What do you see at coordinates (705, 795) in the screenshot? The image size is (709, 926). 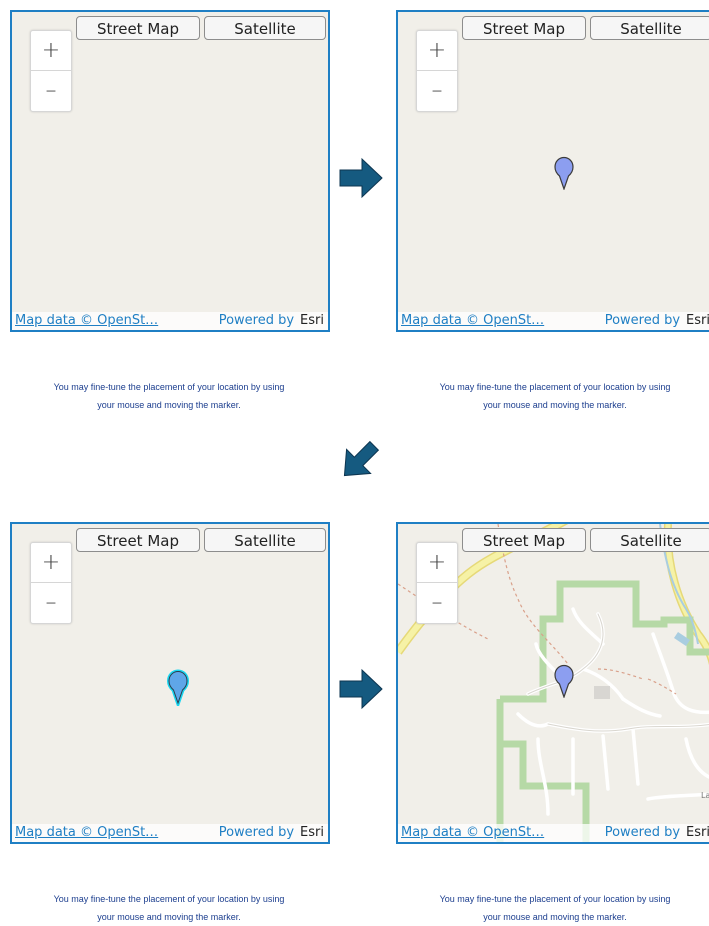 I see `svg-text: La` at bounding box center [705, 795].